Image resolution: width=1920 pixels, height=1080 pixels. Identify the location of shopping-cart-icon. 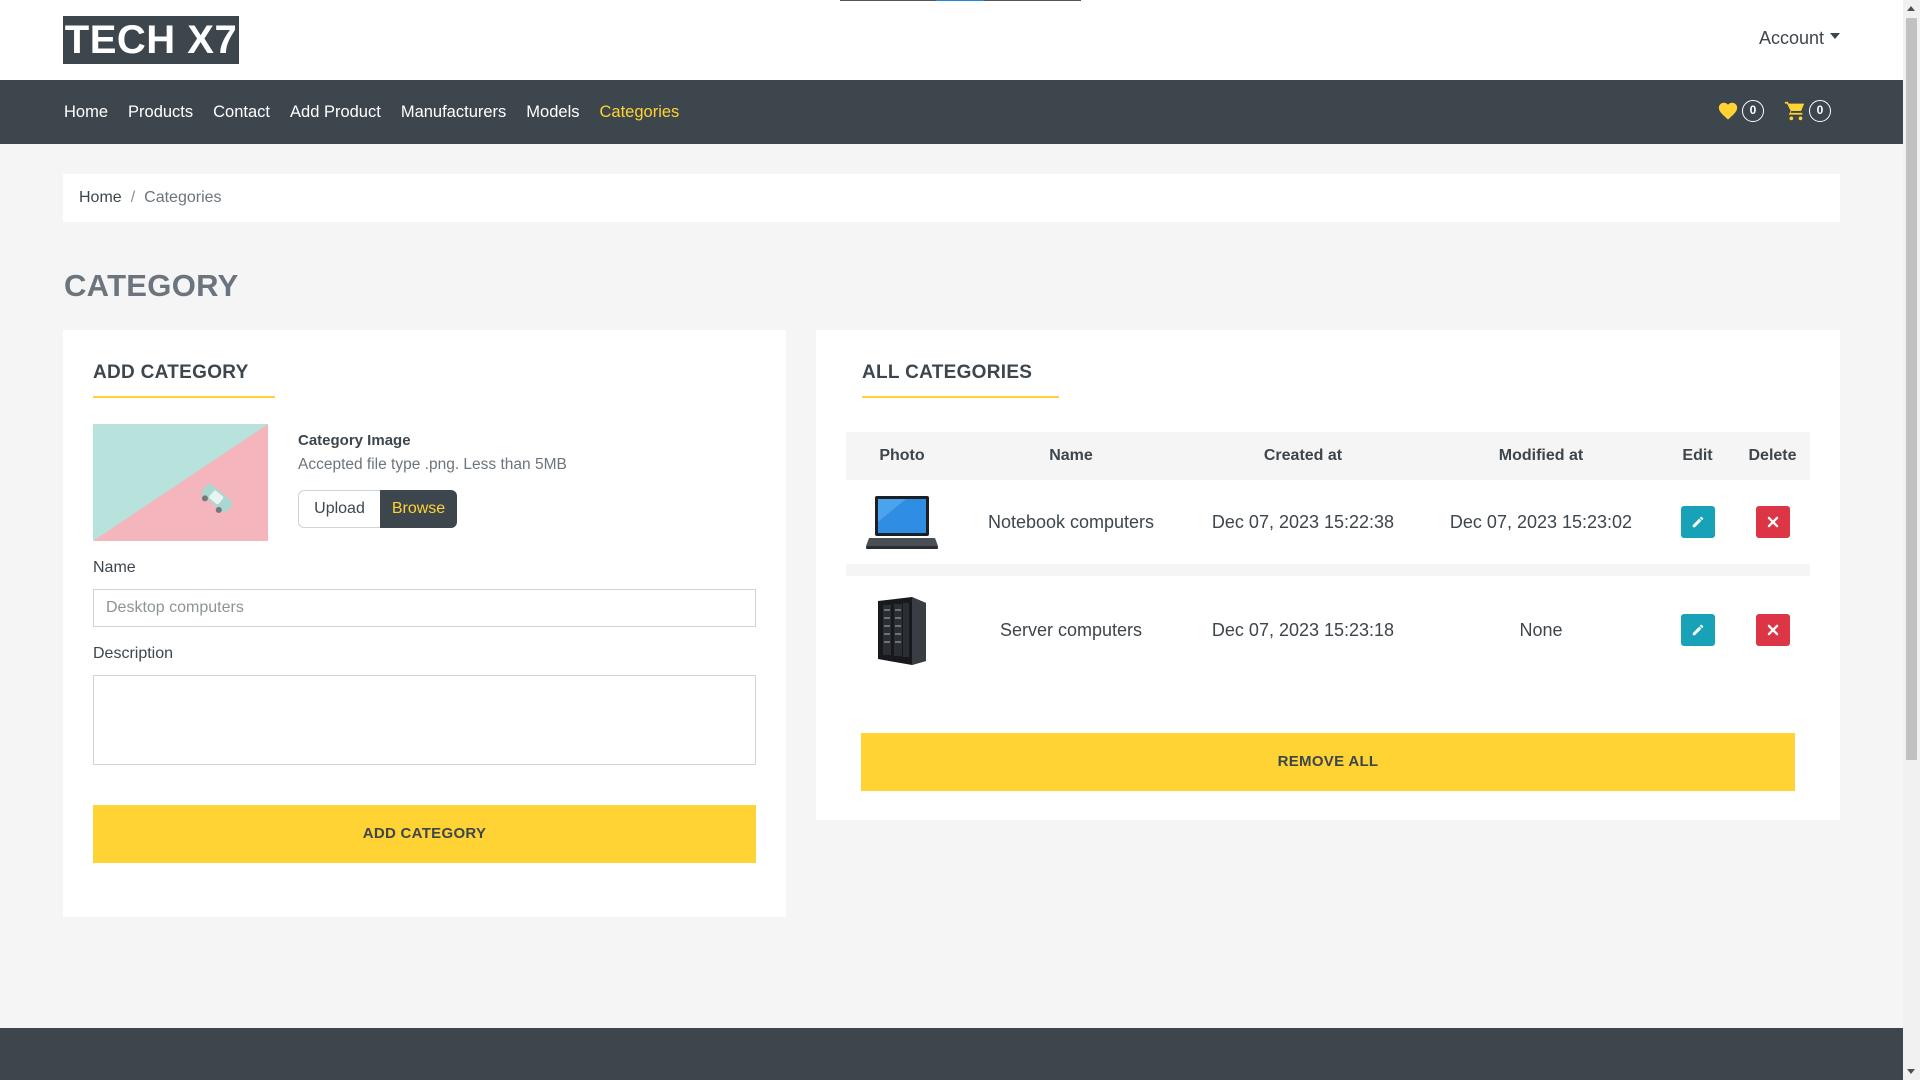
(1794, 111).